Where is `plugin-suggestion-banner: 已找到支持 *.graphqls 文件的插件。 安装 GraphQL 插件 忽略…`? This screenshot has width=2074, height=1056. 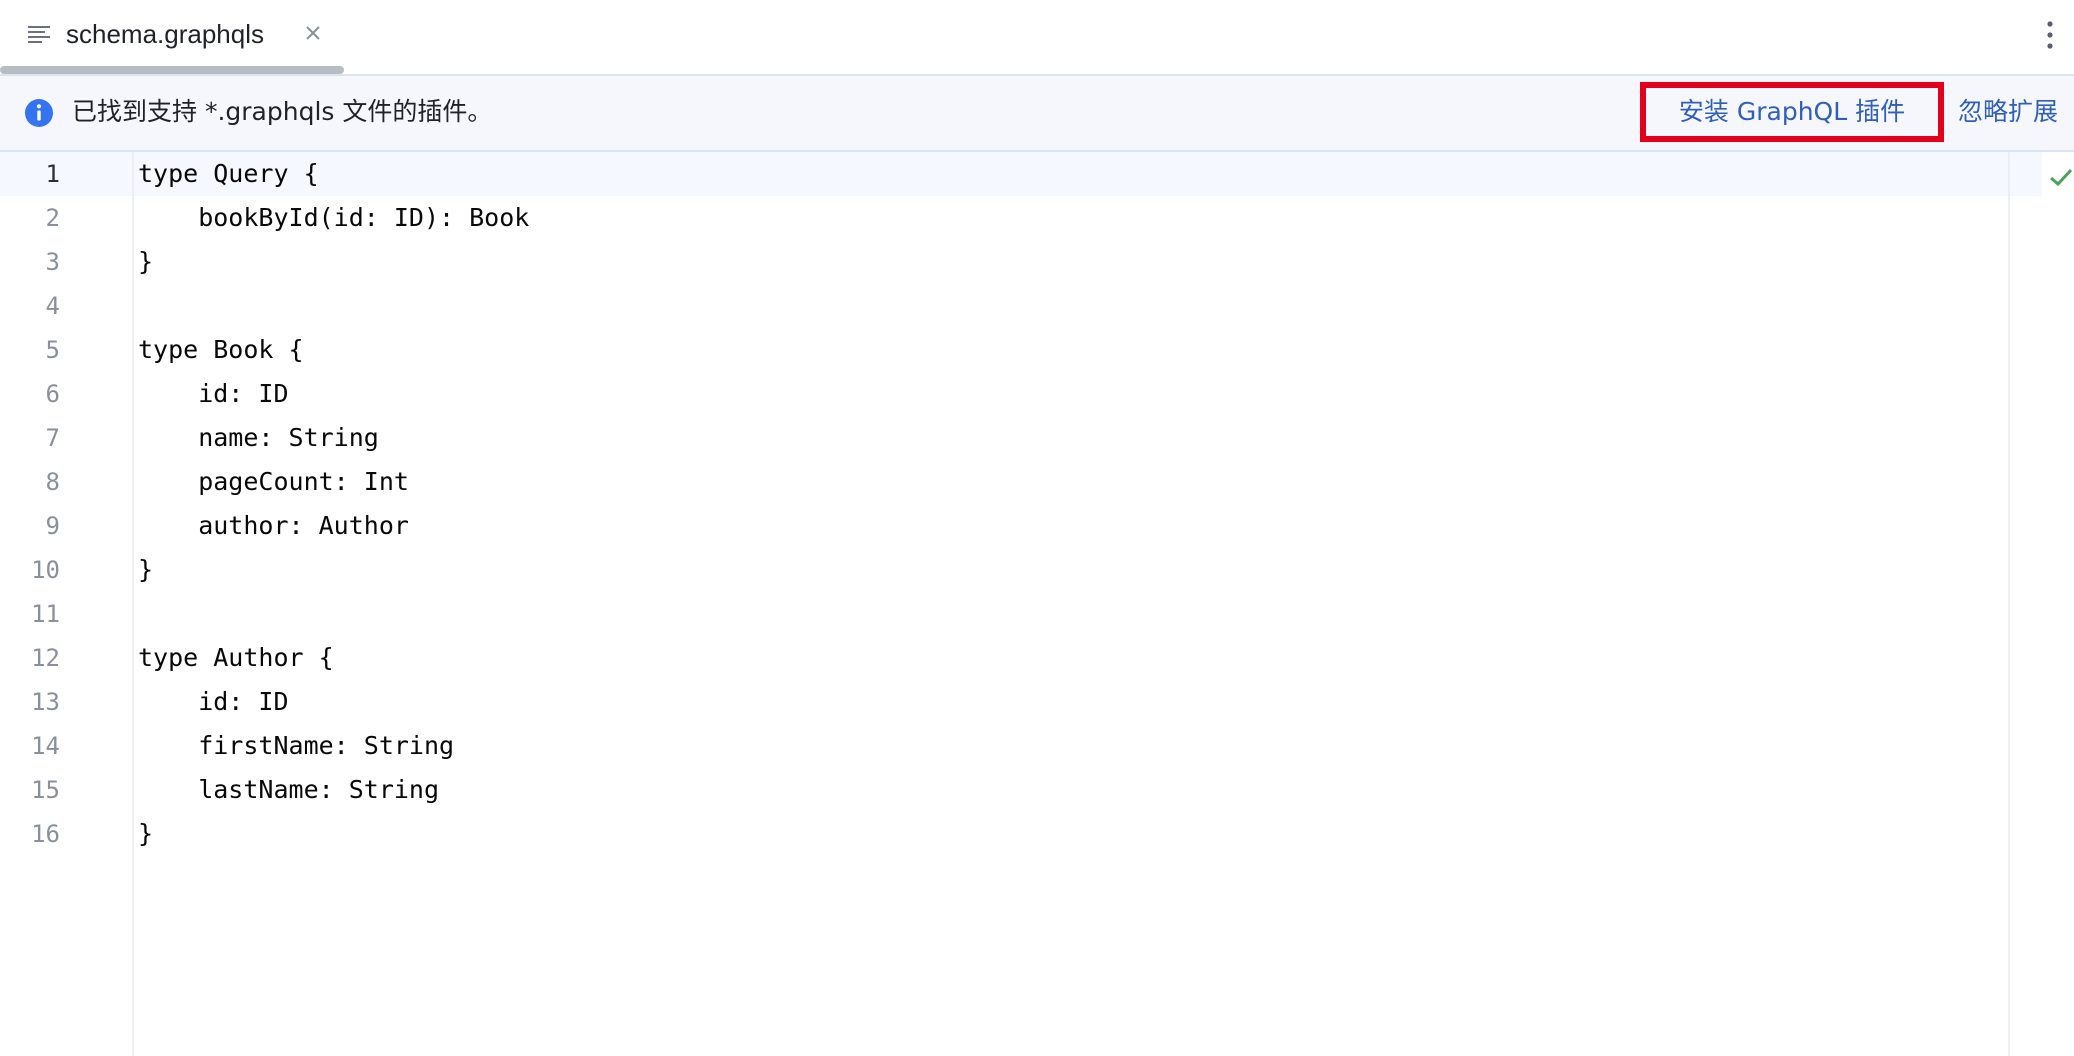 plugin-suggestion-banner: 已找到支持 *.graphqls 文件的插件。 安装 GraphQL 插件 忽略… is located at coordinates (1037, 114).